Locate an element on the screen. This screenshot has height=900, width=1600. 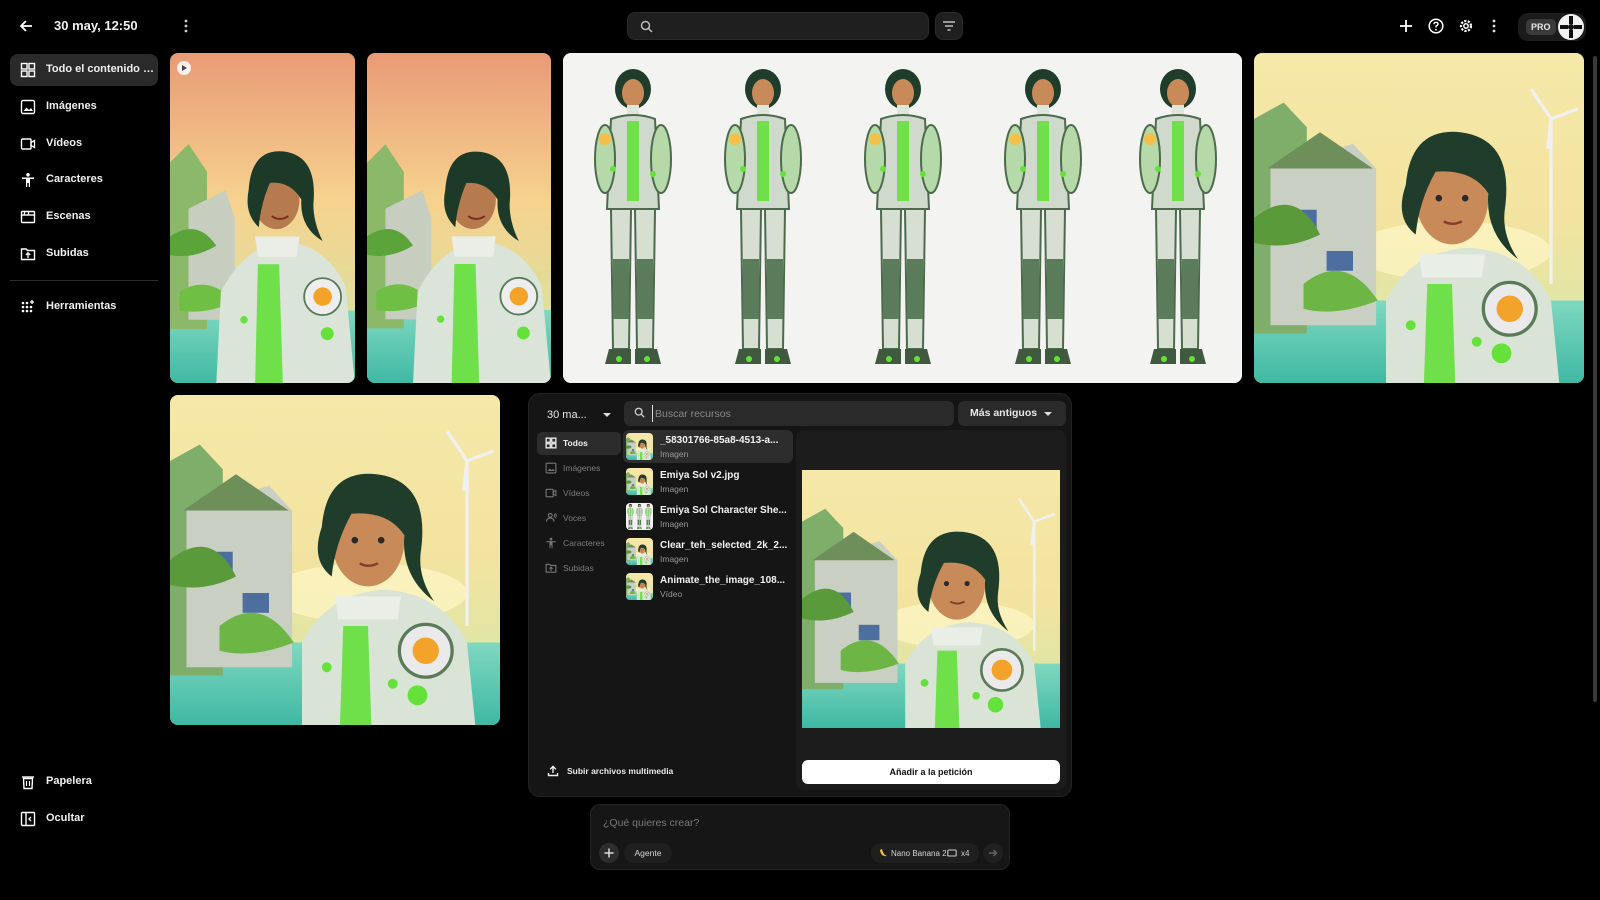
resource-search-field is located at coordinates (789, 413).